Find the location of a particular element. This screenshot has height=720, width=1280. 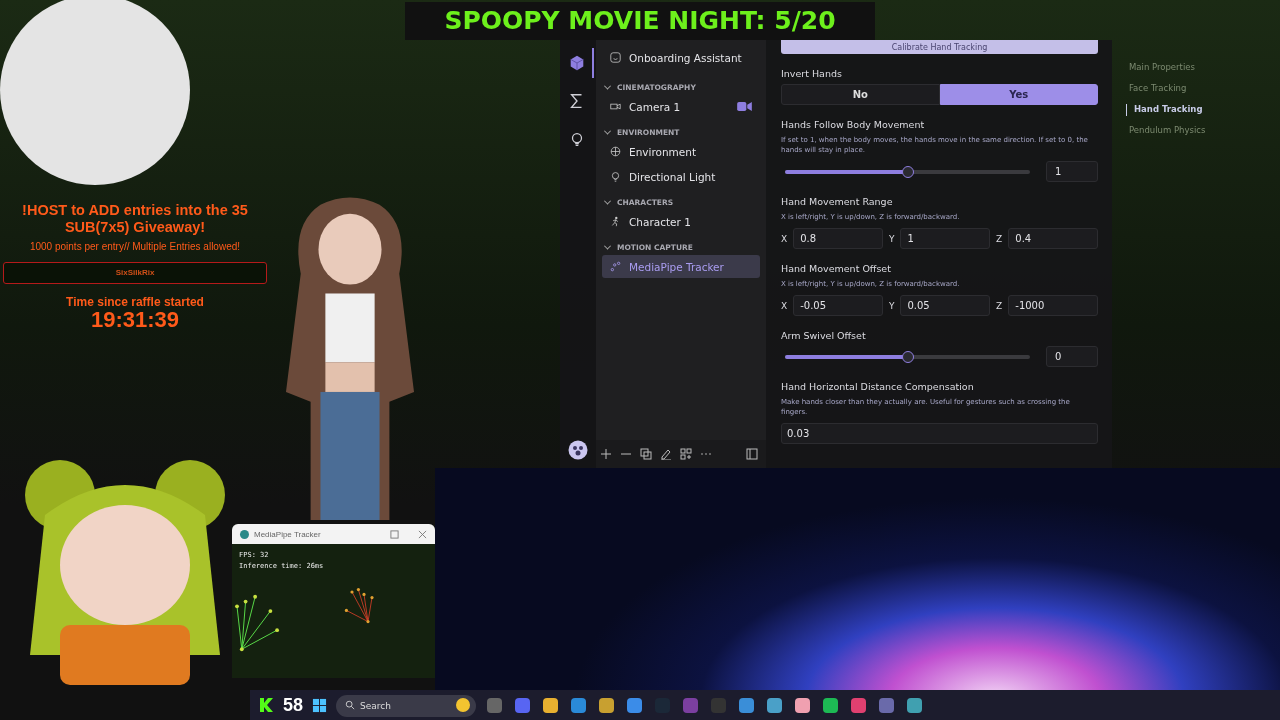

video-camera-icon is located at coordinates (744, 106).